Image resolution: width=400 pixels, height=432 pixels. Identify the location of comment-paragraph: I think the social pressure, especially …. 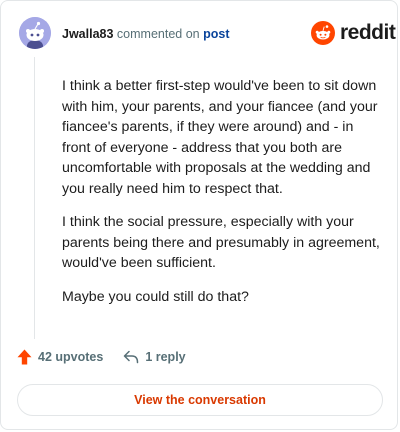
(221, 242).